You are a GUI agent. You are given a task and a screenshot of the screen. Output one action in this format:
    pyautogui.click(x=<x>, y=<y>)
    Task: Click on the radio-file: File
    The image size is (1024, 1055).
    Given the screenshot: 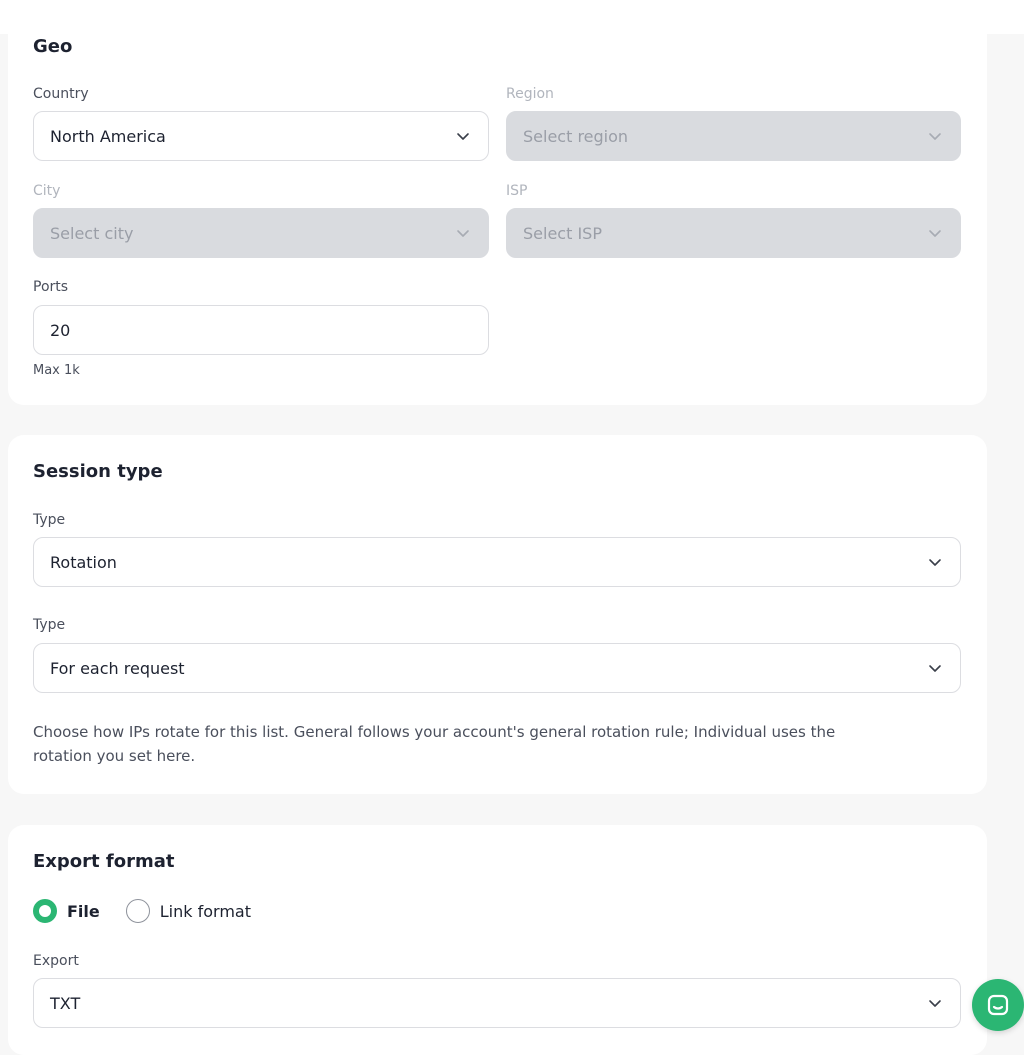 What is the action you would take?
    pyautogui.click(x=66, y=911)
    